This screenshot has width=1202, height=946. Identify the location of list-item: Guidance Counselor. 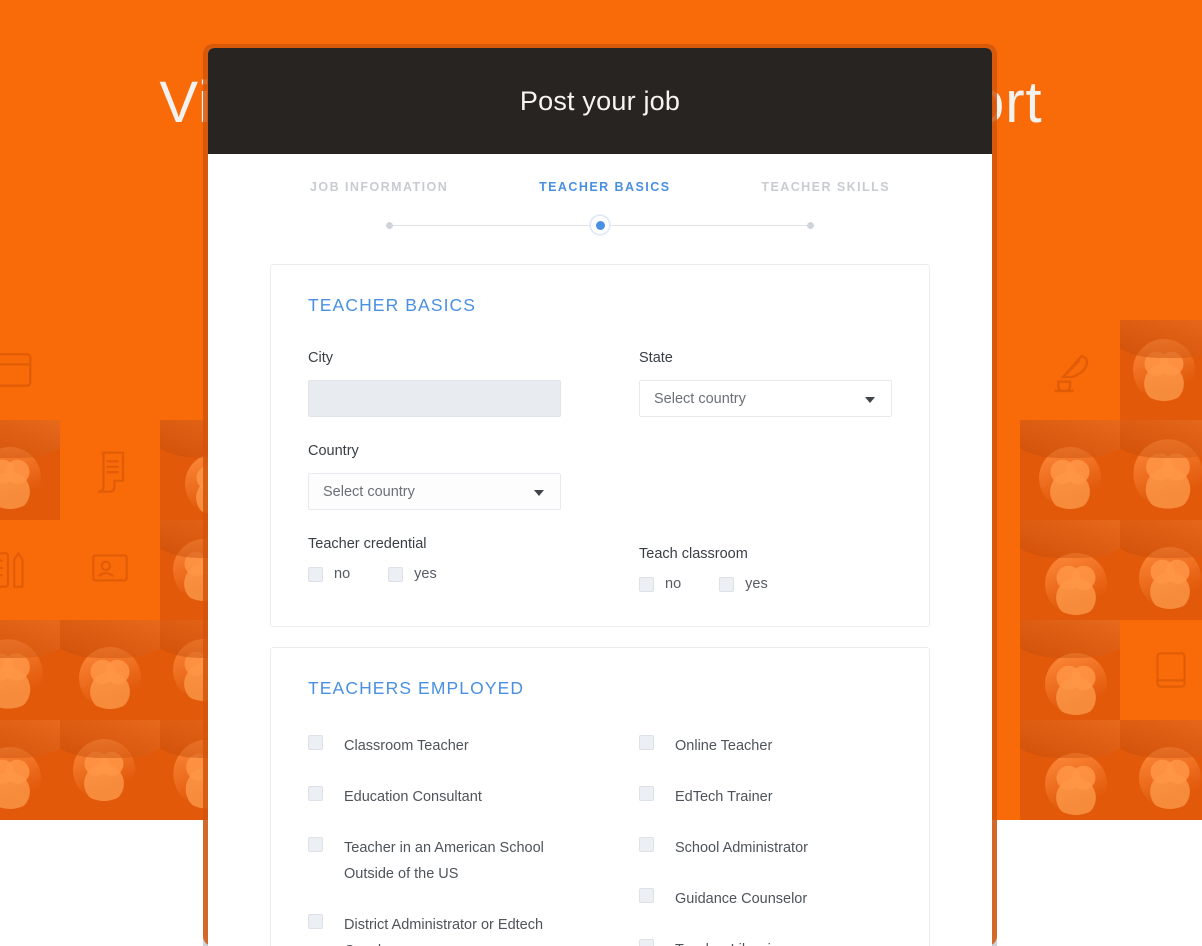
(765, 899).